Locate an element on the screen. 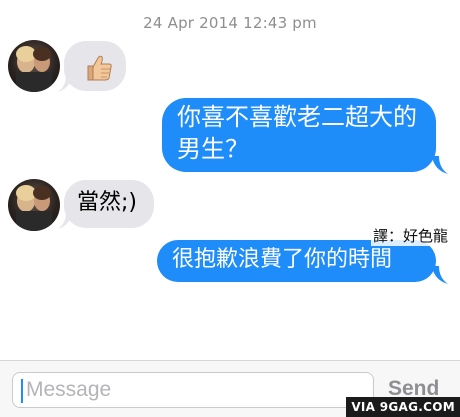  outgoing-bubble-question: 你喜不喜歡老二超大的 男生？ is located at coordinates (299, 135).